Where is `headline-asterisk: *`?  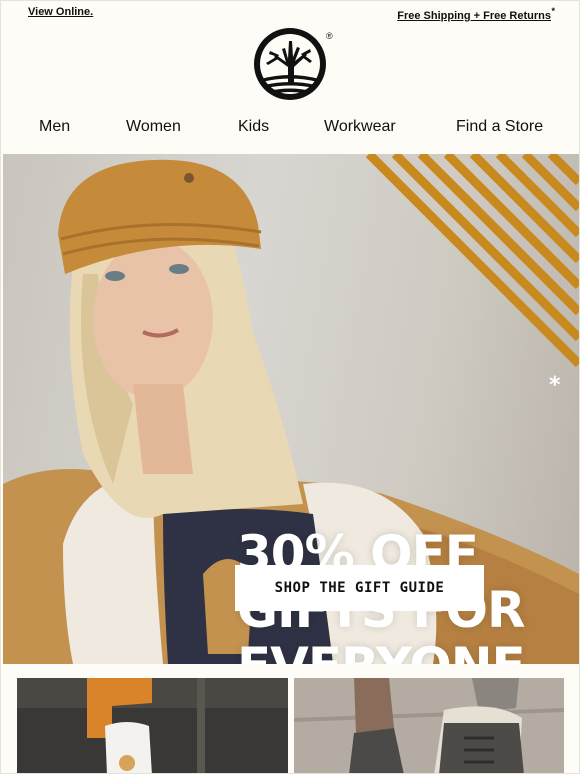
headline-asterisk: * is located at coordinates (555, 385).